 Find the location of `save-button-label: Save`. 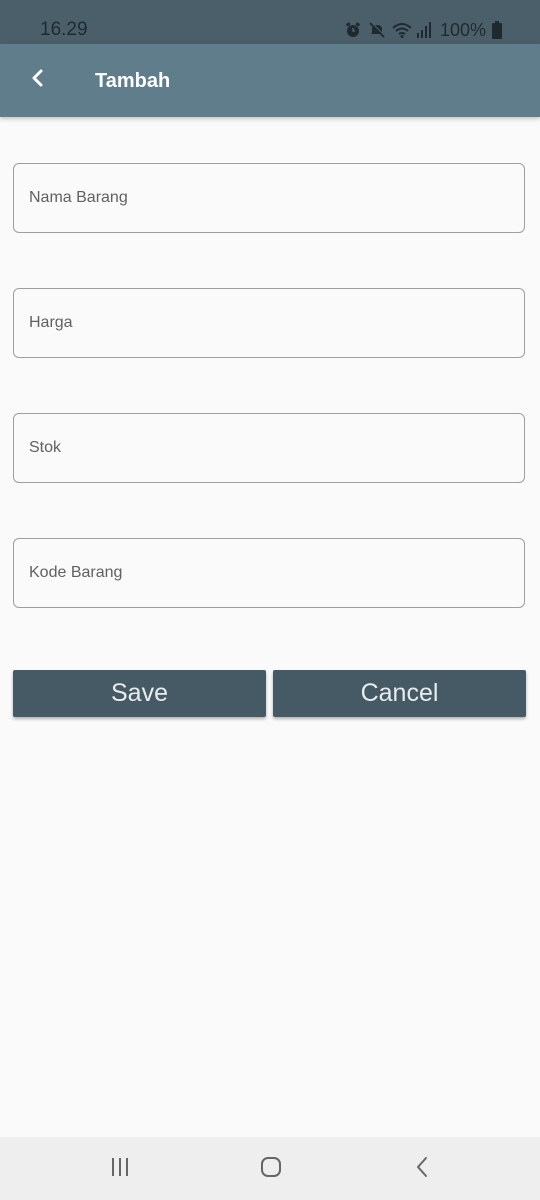

save-button-label: Save is located at coordinates (139, 693).